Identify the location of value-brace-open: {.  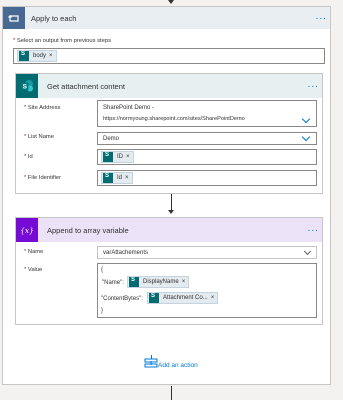
(102, 270).